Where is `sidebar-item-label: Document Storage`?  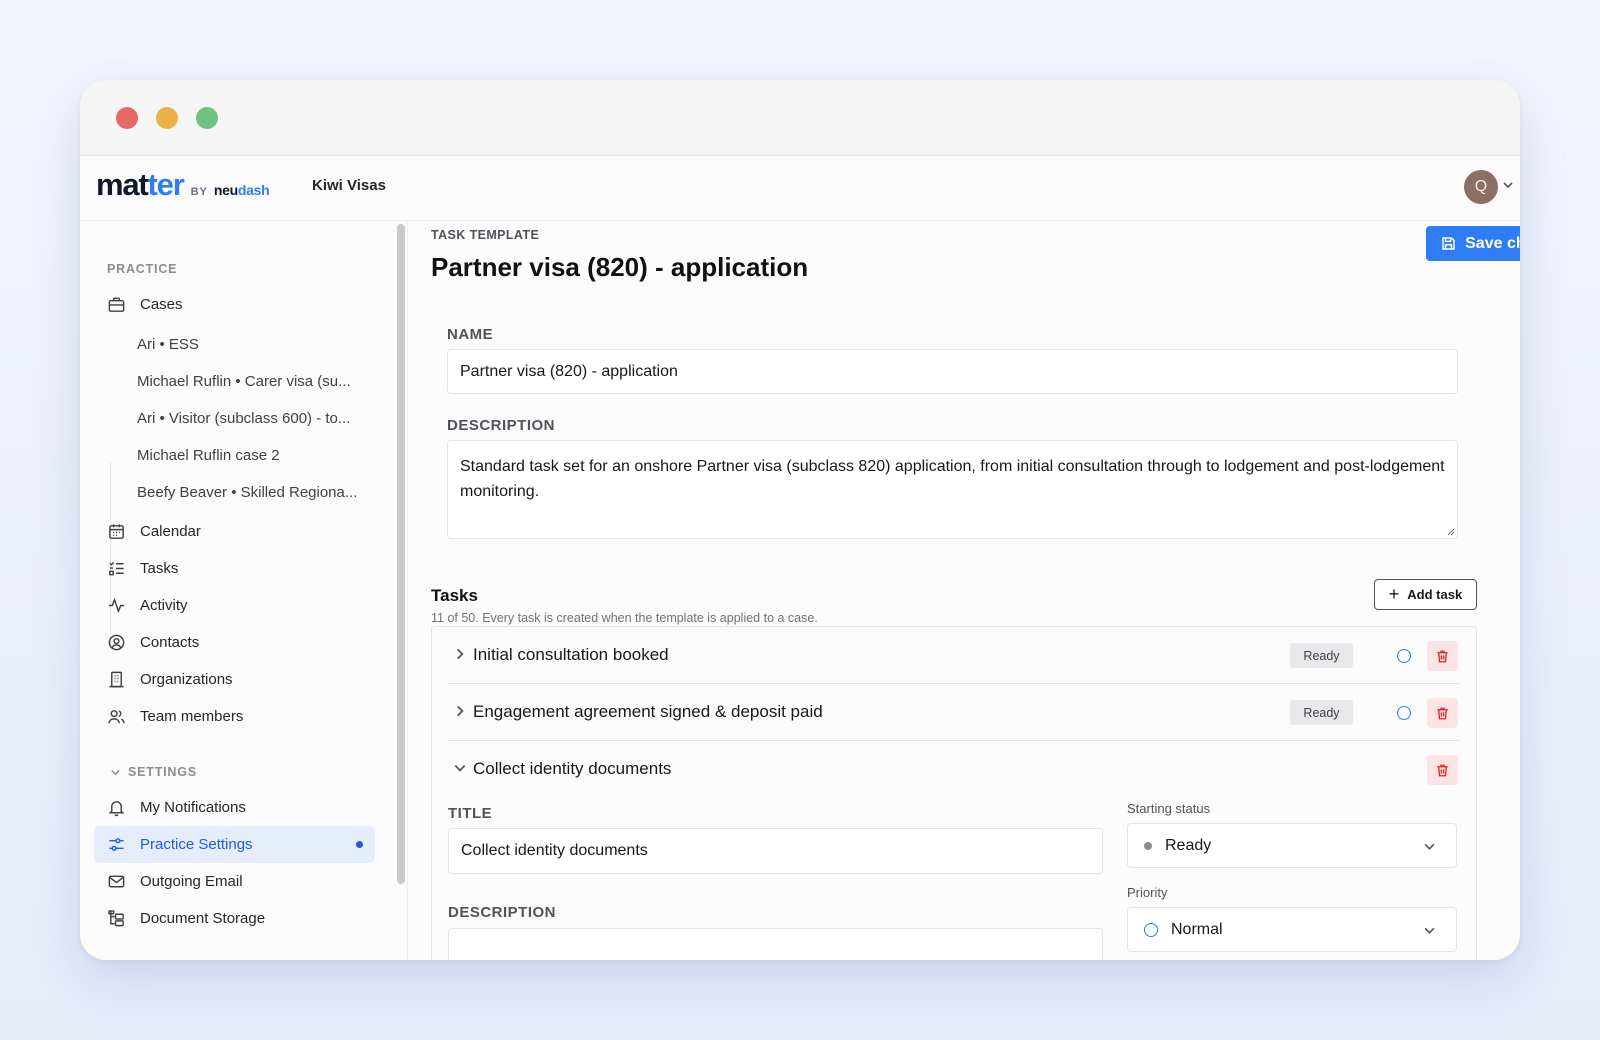 sidebar-item-label: Document Storage is located at coordinates (203, 918).